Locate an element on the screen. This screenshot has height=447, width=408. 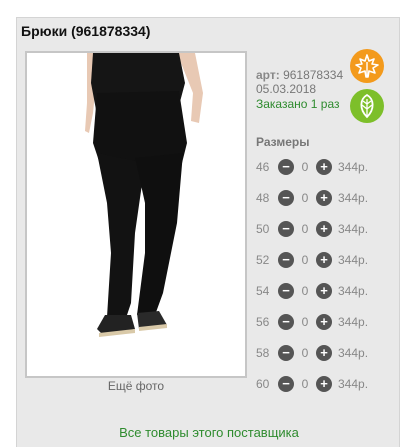
size-label: 50 is located at coordinates (263, 229).